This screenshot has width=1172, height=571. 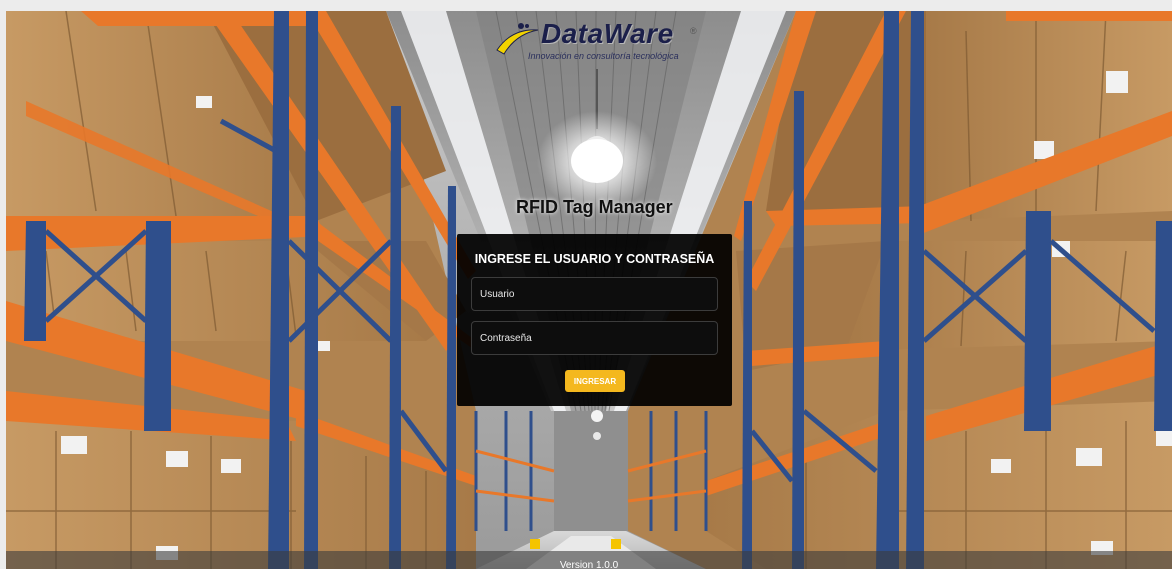 What do you see at coordinates (595, 381) in the screenshot?
I see `login-button: INGRESAR` at bounding box center [595, 381].